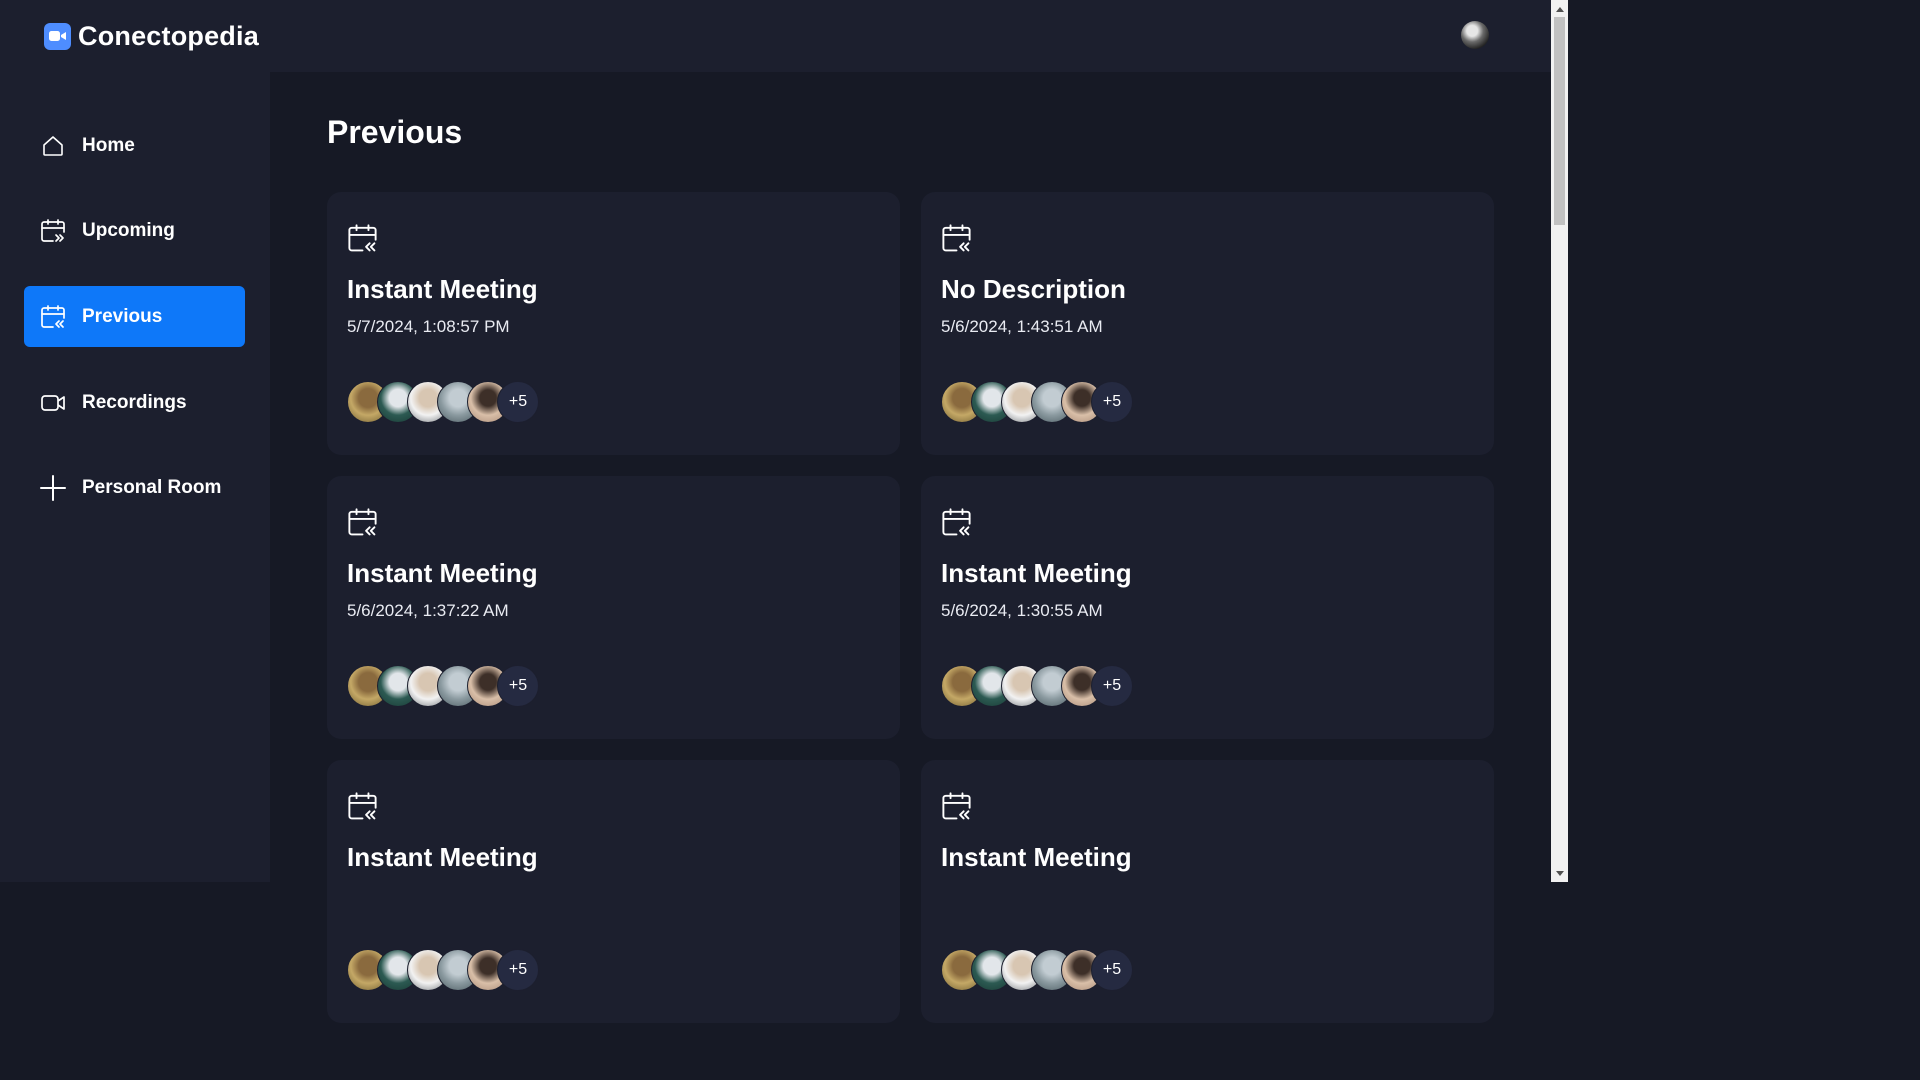 This screenshot has height=1080, width=1920. I want to click on calendar-upcoming-icon, so click(53, 231).